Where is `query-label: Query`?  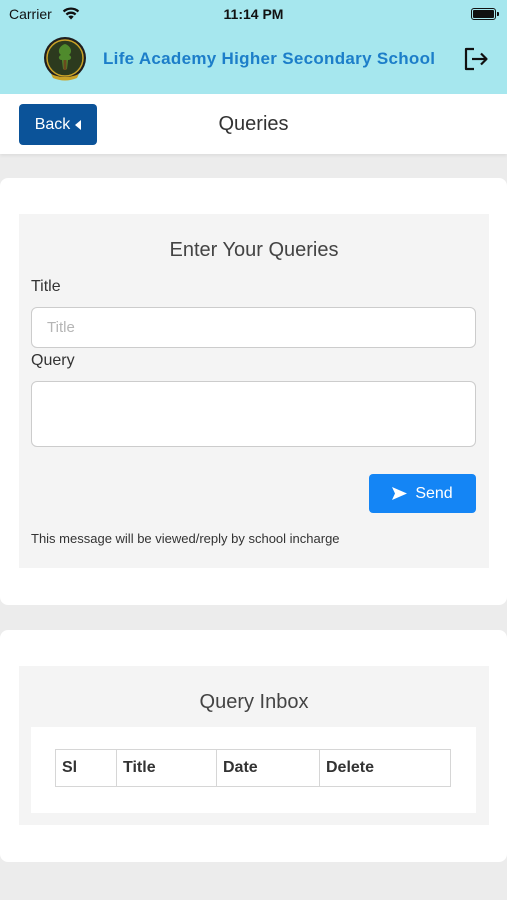 query-label: Query is located at coordinates (53, 360).